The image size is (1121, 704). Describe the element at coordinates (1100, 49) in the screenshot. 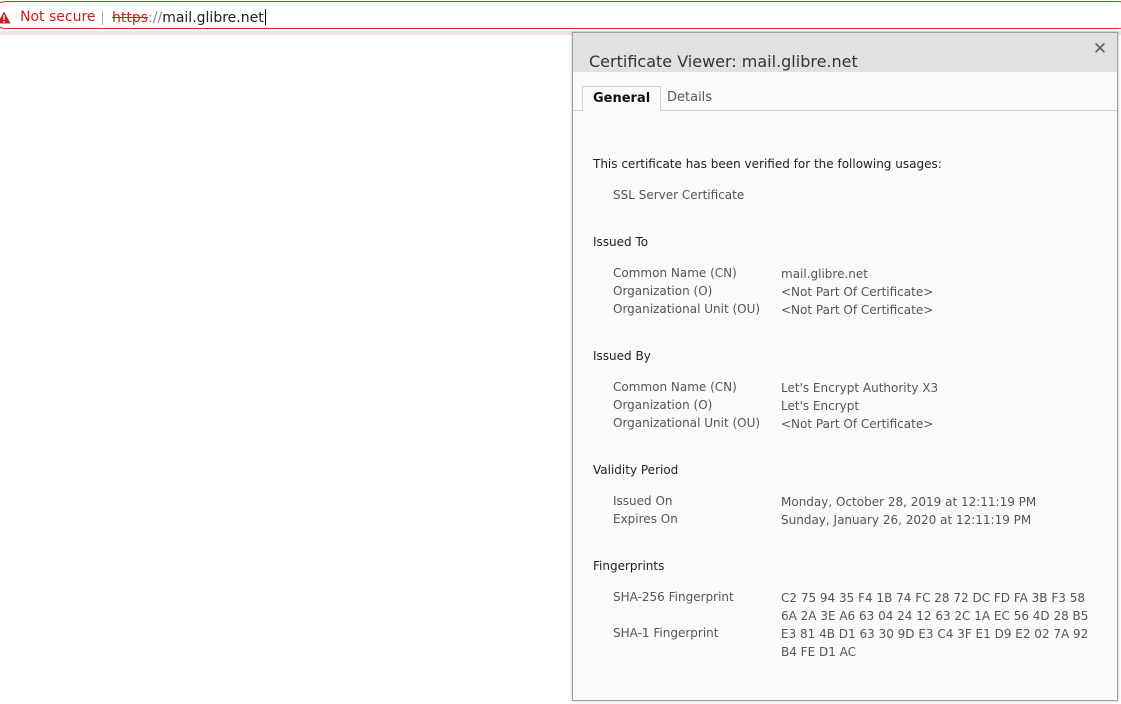

I see `close-icon: ✕` at that location.